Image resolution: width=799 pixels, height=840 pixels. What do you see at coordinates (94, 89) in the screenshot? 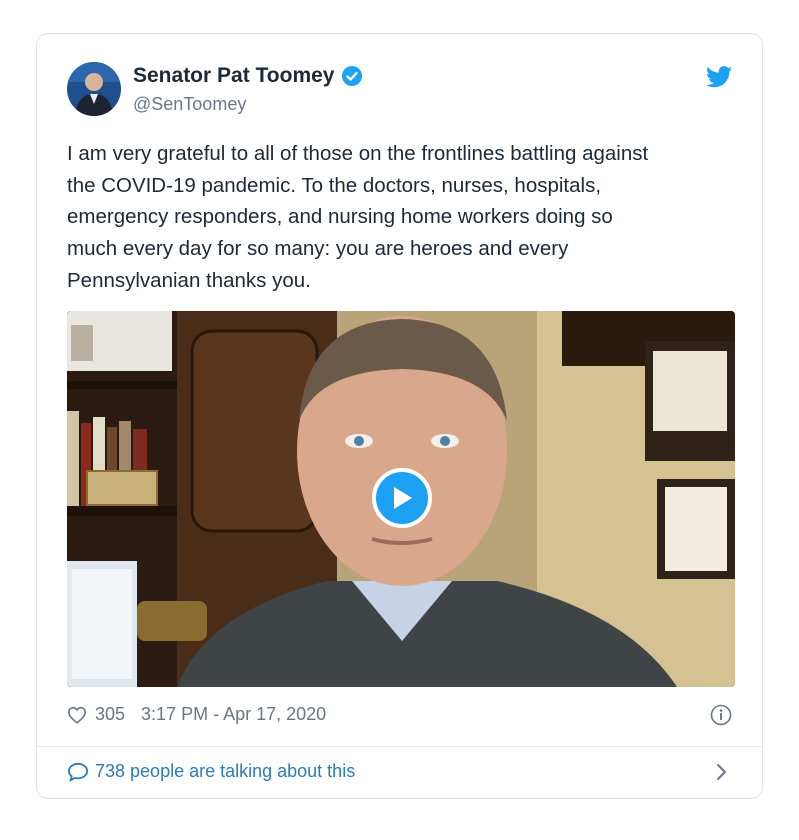
I see `avatar` at bounding box center [94, 89].